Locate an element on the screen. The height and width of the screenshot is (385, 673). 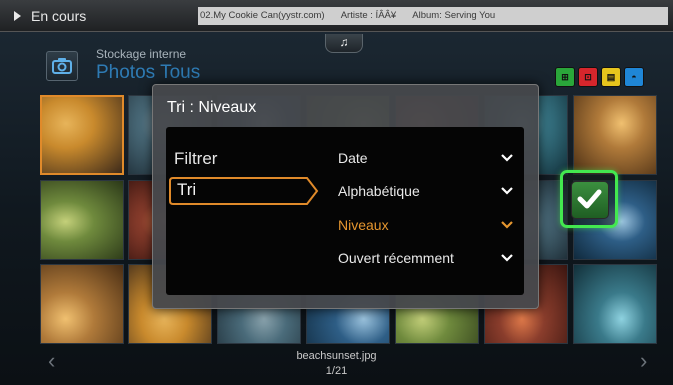
menu-item-filtrer: Filtrer is located at coordinates (195, 159).